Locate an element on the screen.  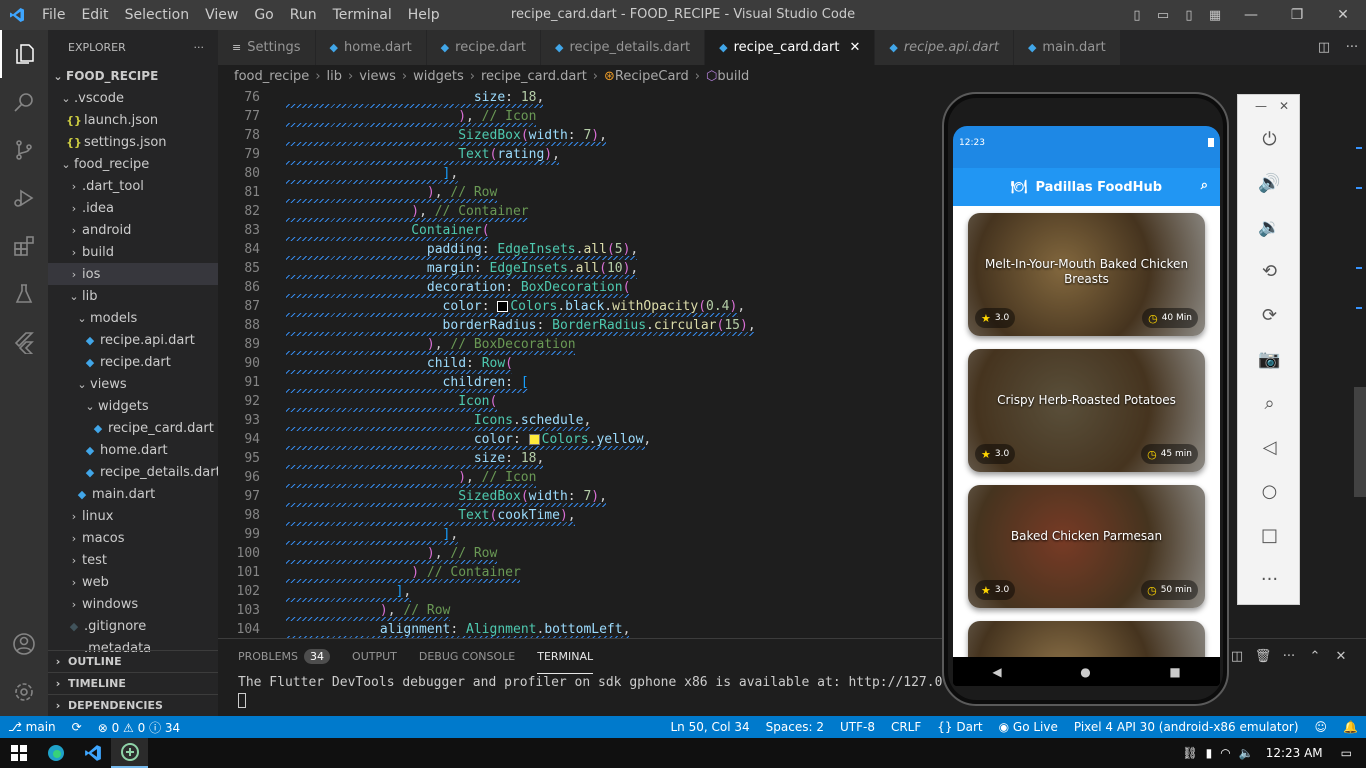
customize-layout-icon: ▦ is located at coordinates (1215, 15).